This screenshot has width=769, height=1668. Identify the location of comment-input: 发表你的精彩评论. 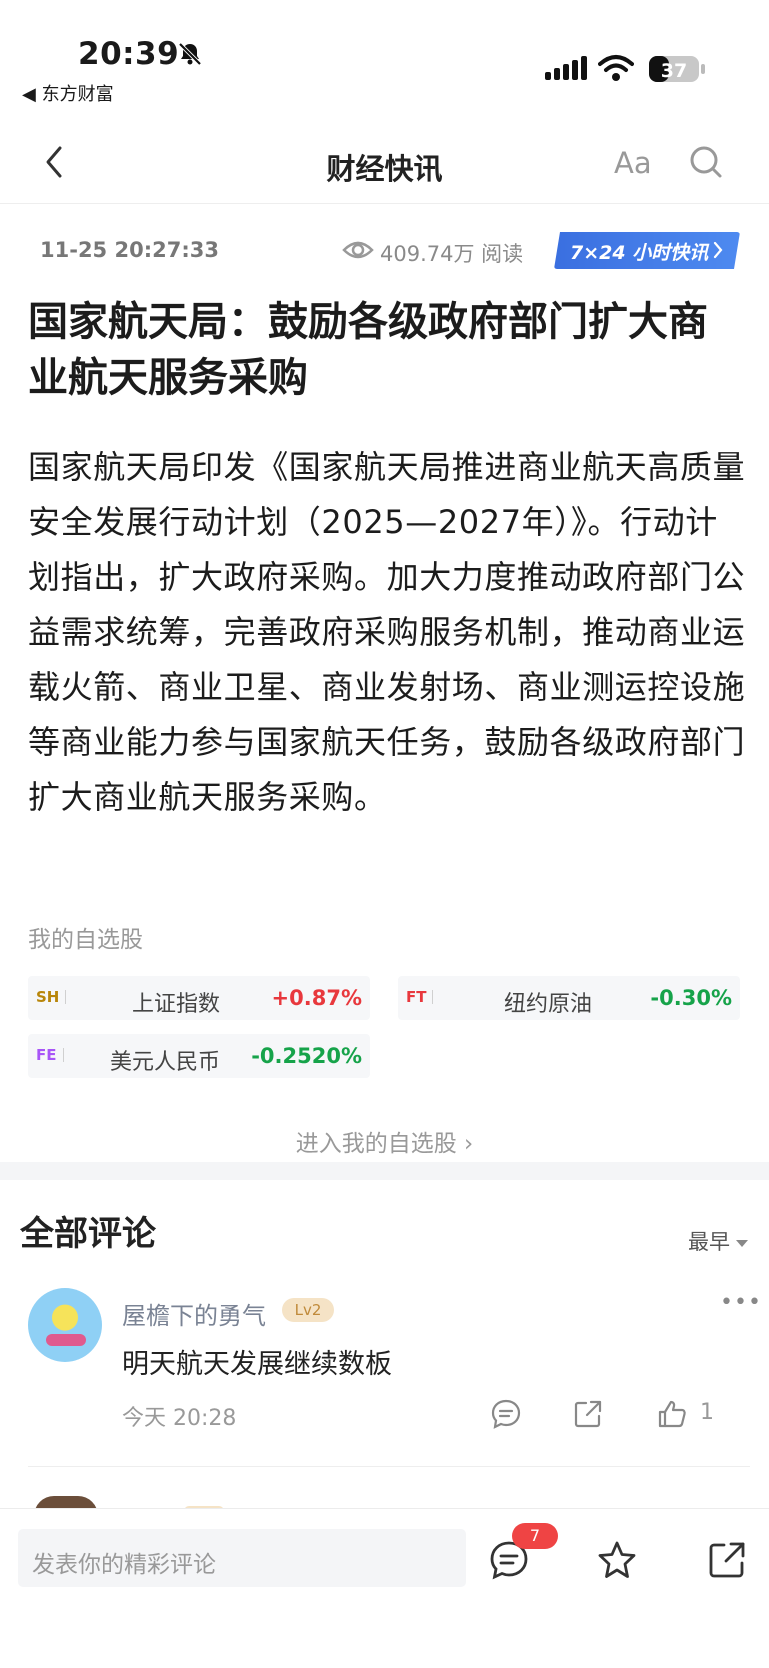
(242, 1558).